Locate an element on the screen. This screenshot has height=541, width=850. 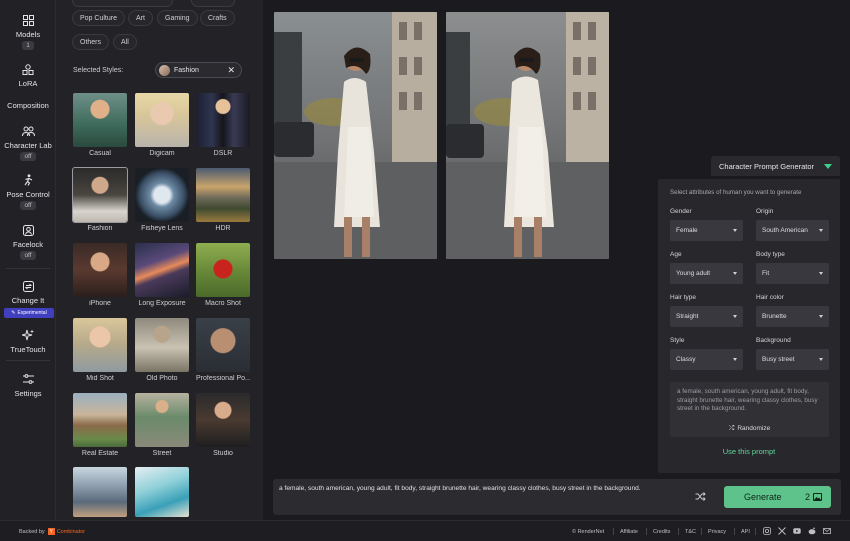
category-chip-all: All is located at coordinates (125, 42).